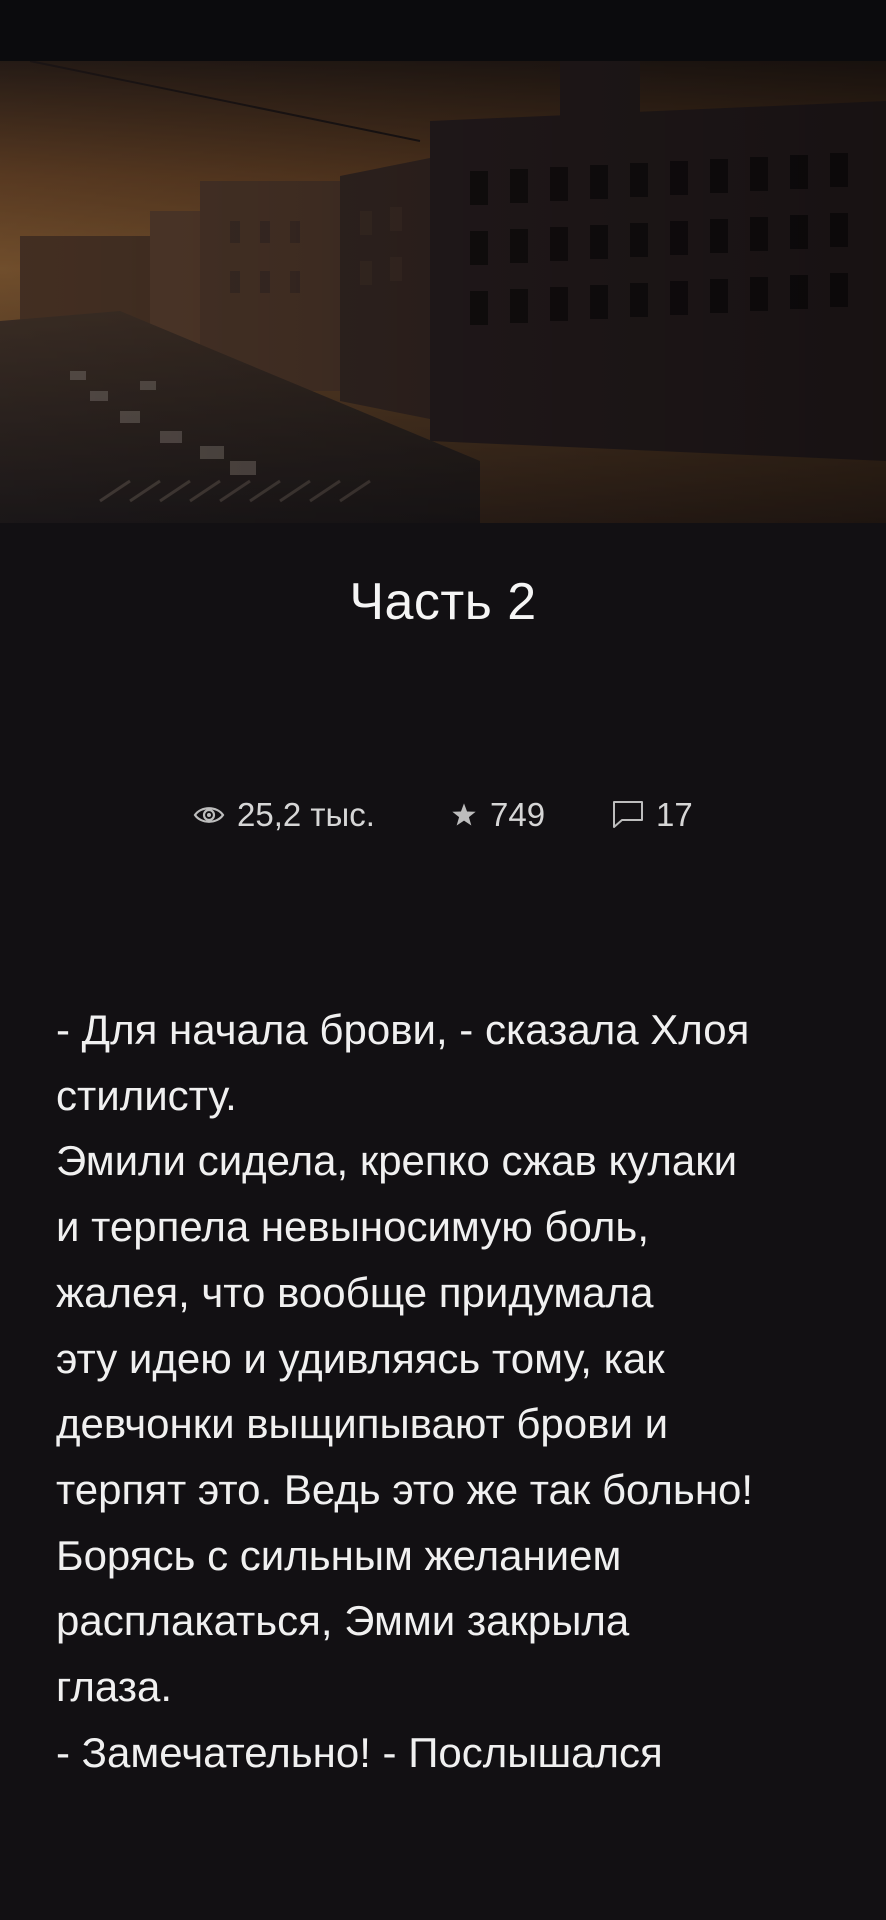 The height and width of the screenshot is (1920, 886). What do you see at coordinates (352, 1227) in the screenshot?
I see `story-line: и терпела невыносимую боль,` at bounding box center [352, 1227].